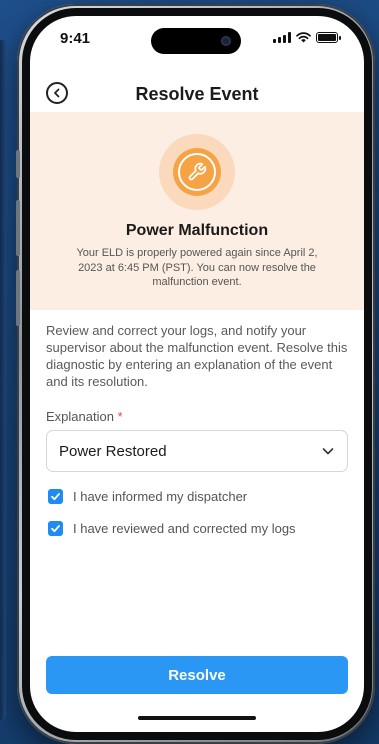  I want to click on camera-icon, so click(226, 41).